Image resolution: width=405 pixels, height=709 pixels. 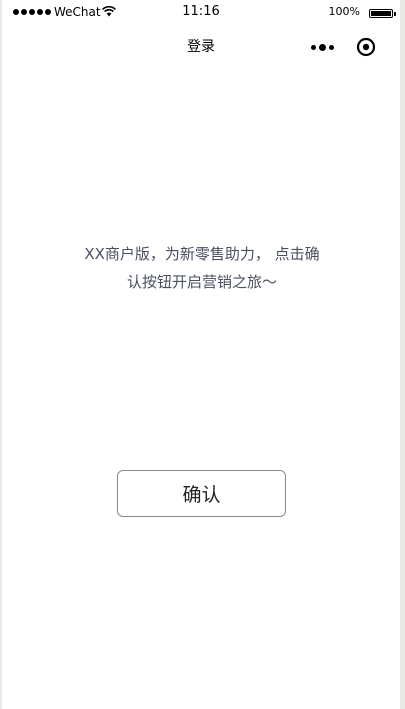 I want to click on intro-line-2: 认按钮开启营销之旅～, so click(x=201, y=282).